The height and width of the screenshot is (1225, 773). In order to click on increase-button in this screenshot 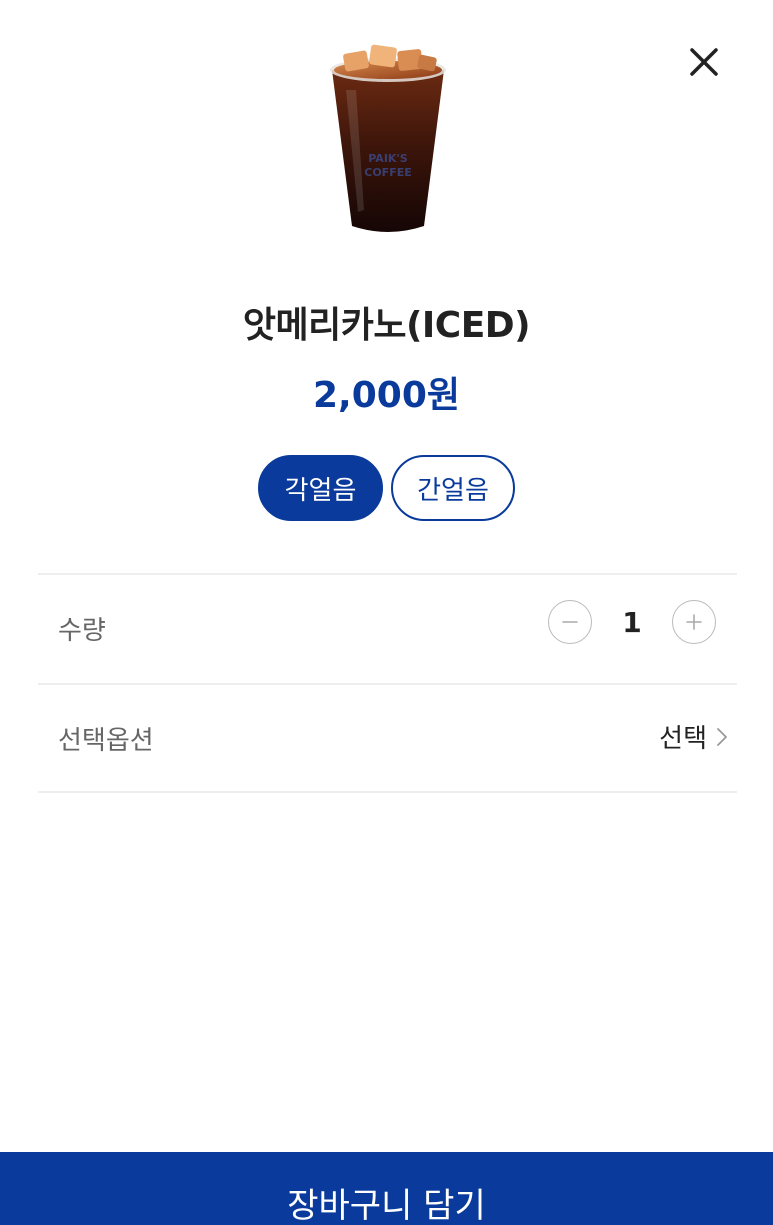, I will do `click(694, 622)`.